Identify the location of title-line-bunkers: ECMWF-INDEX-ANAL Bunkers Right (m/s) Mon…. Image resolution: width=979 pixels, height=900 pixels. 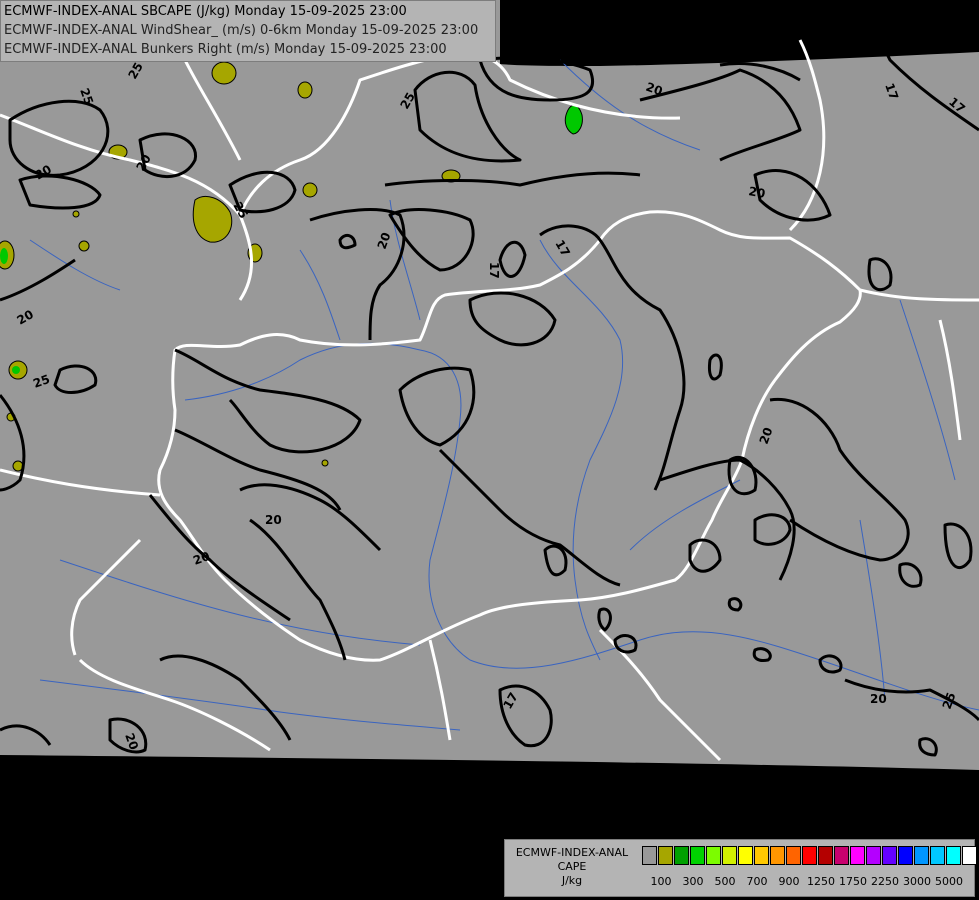
(225, 49).